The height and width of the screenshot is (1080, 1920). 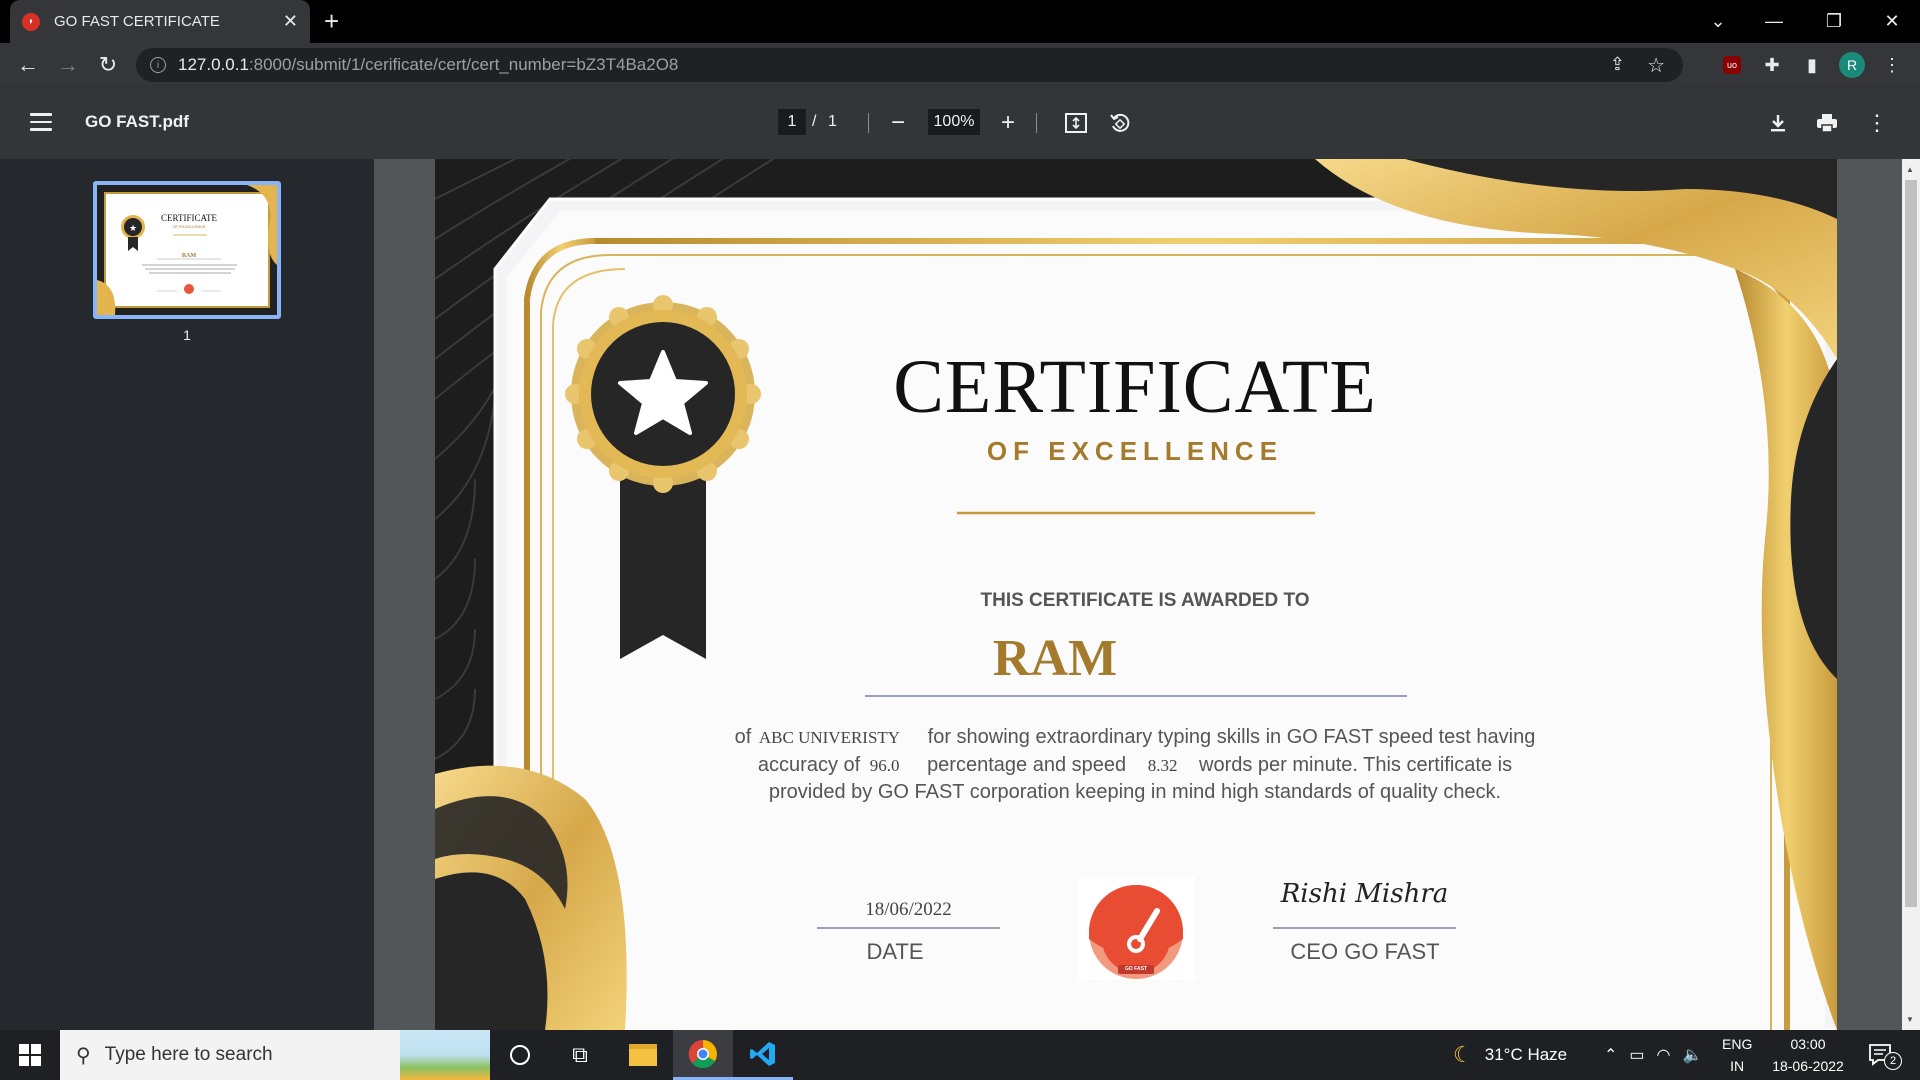 I want to click on accuracy-value: 96.0, so click(x=884, y=765).